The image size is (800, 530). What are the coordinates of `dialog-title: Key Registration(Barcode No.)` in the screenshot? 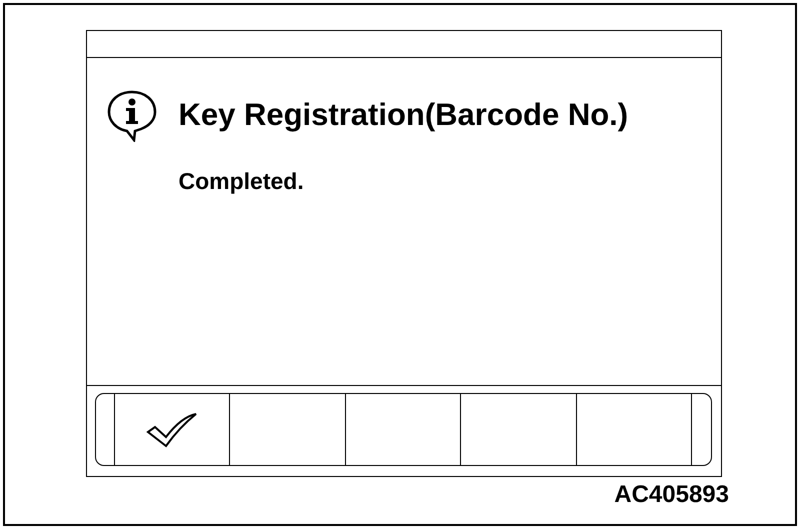 It's located at (403, 115).